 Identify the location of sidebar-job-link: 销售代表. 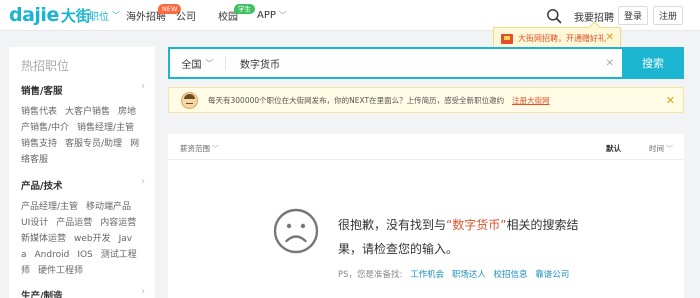
(39, 112).